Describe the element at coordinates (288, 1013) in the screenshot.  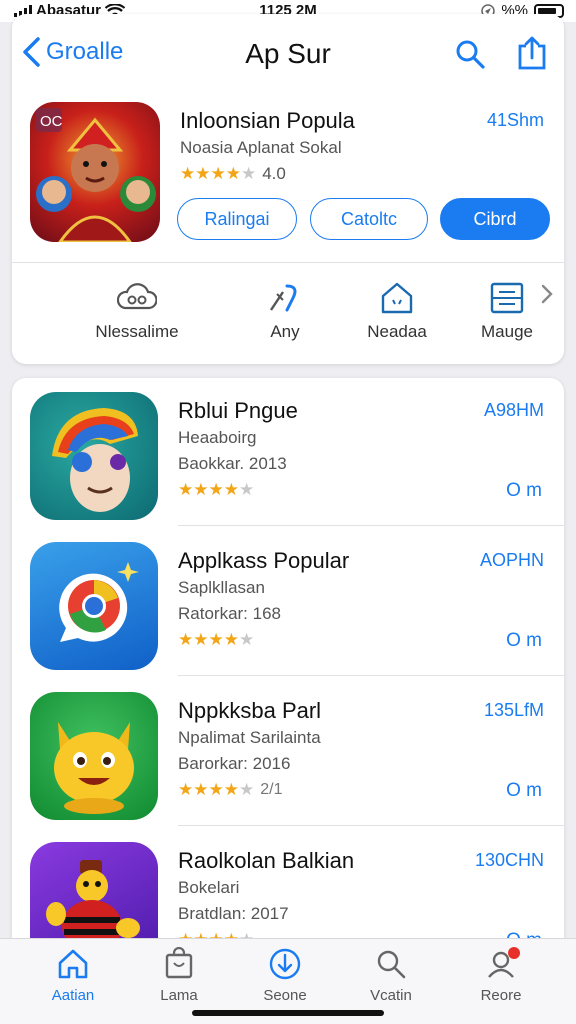
I see `home-indicator` at that location.